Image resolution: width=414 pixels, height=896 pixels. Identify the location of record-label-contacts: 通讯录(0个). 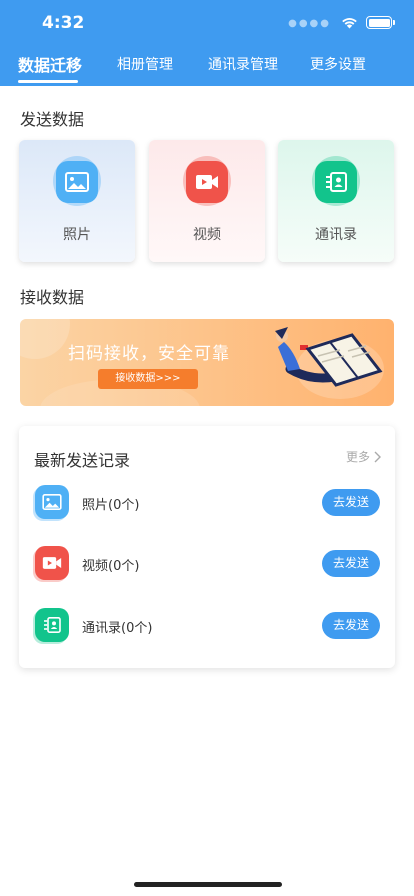
(117, 628).